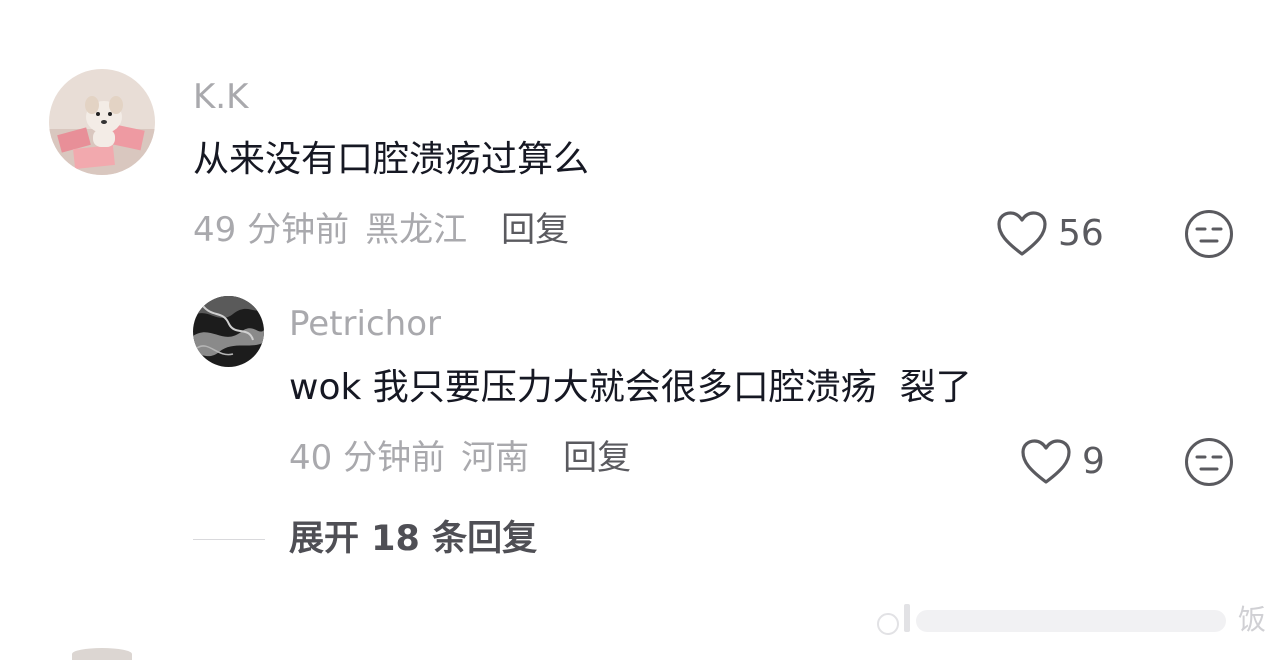 The height and width of the screenshot is (660, 1284). I want to click on dislike-button, so click(1209, 234).